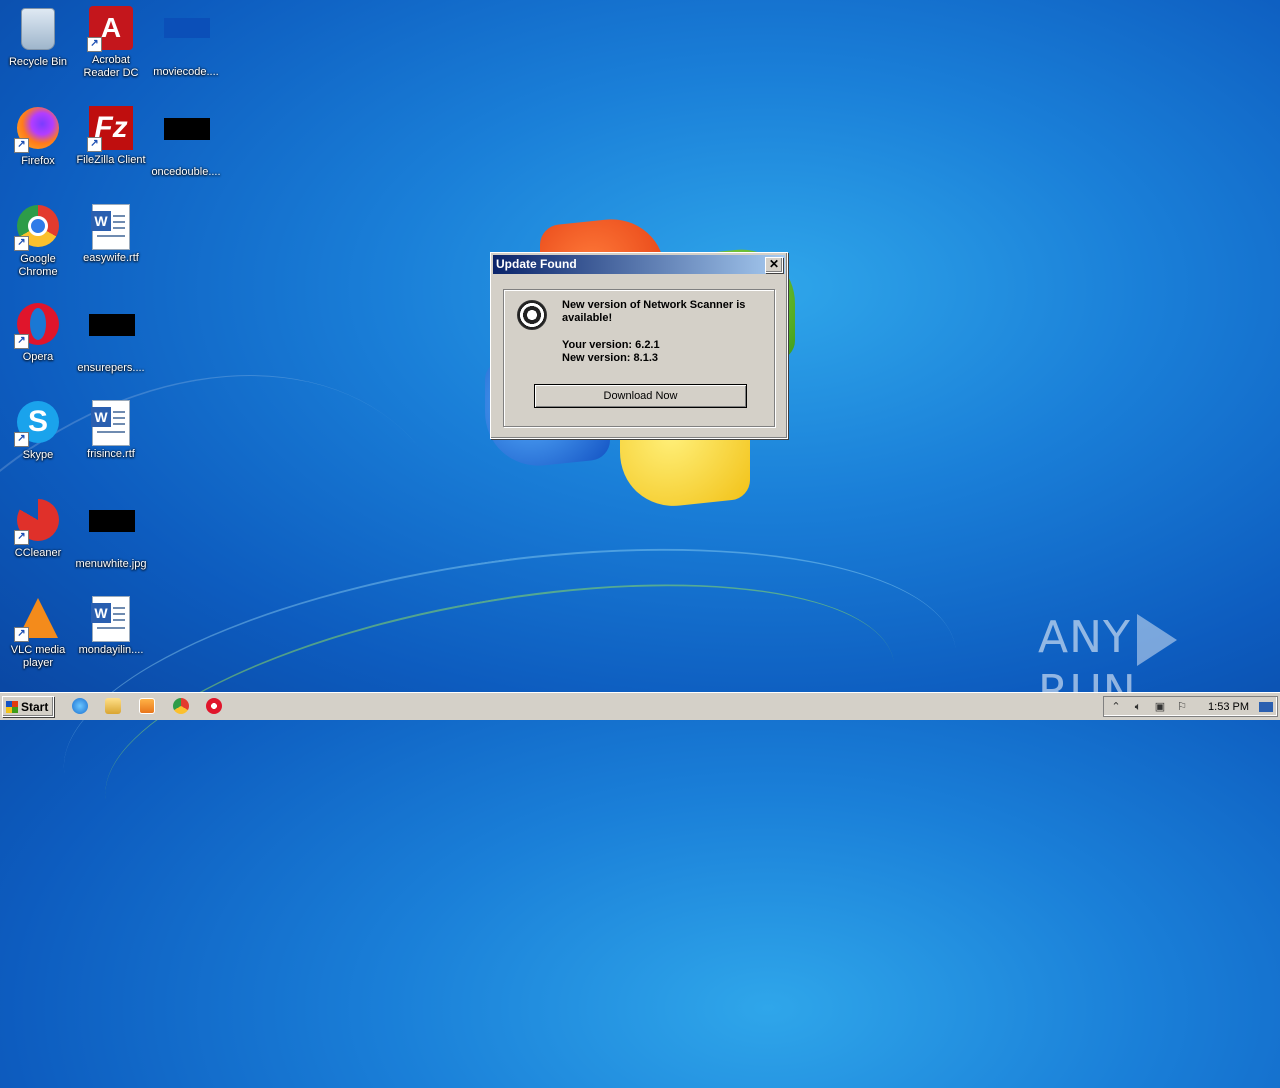 This screenshot has width=1280, height=1088. What do you see at coordinates (111, 160) in the screenshot?
I see `desktop-icon-label: FileZilla Client` at bounding box center [111, 160].